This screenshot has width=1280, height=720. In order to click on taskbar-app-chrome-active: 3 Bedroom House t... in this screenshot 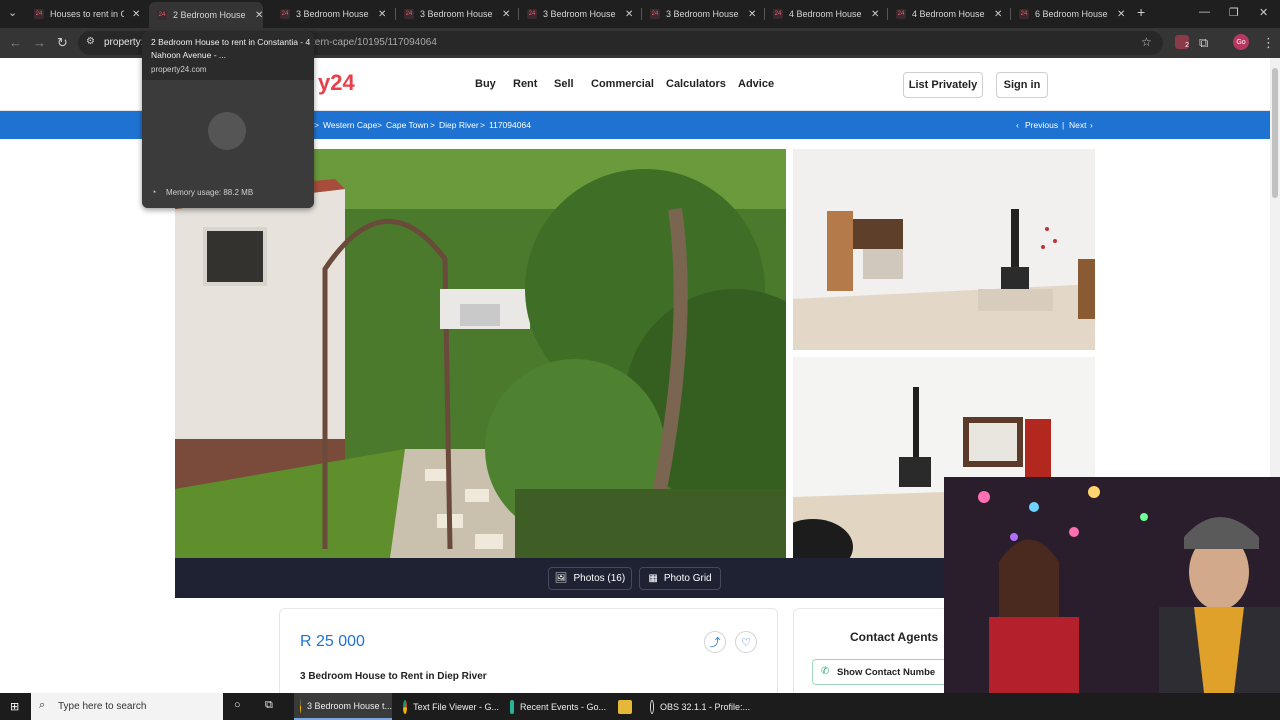, I will do `click(343, 706)`.